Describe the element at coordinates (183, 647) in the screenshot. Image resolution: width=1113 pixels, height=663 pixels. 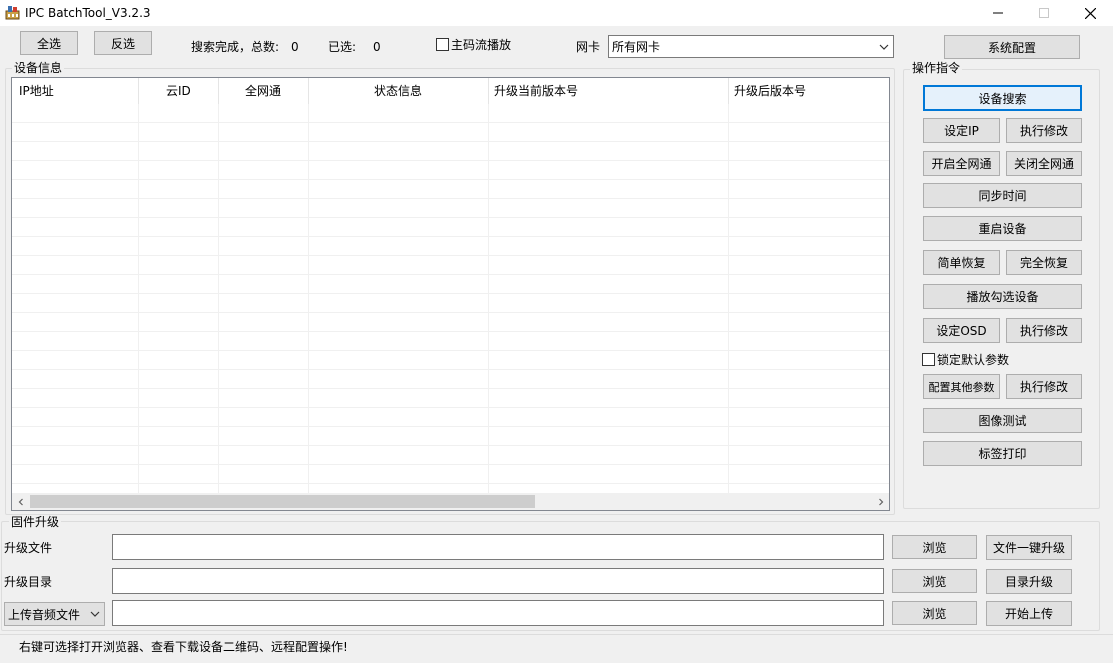
I see `status-hint: 右键可选择打开浏览器、查看下载设备二维码、远程配置操作!` at that location.